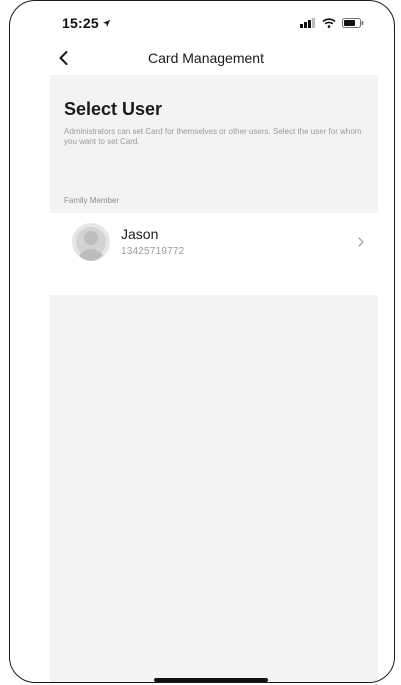 The image size is (401, 685). Describe the element at coordinates (353, 24) in the screenshot. I see `battery-icon` at that location.